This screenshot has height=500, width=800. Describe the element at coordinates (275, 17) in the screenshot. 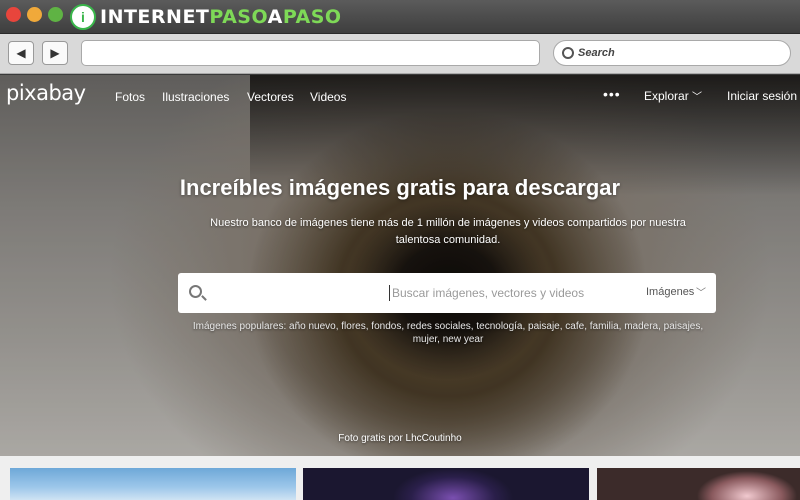

I see `brand-text-part: A` at that location.